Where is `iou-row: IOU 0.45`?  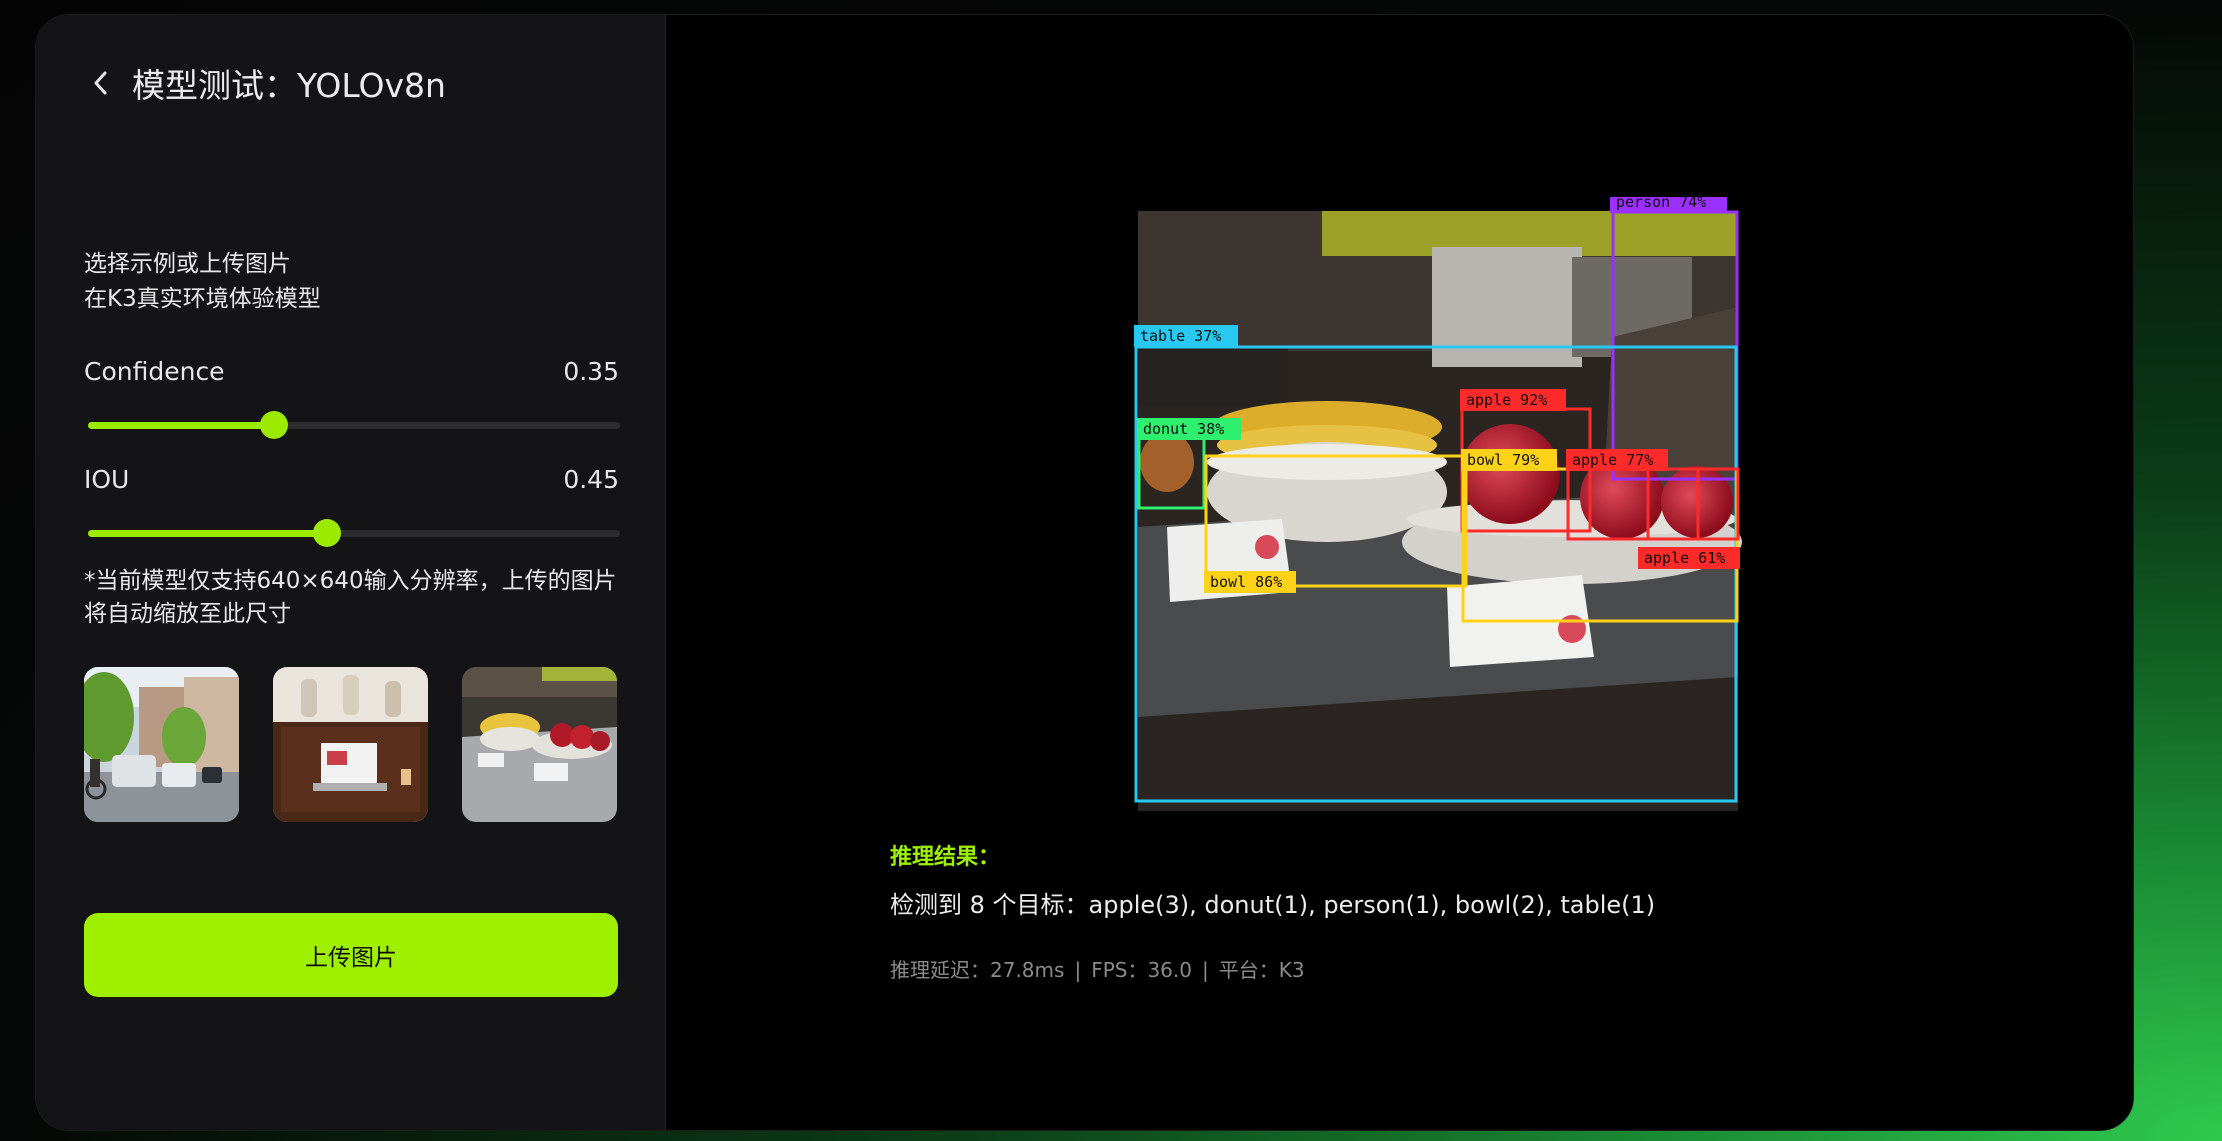 iou-row: IOU 0.45 is located at coordinates (351, 479).